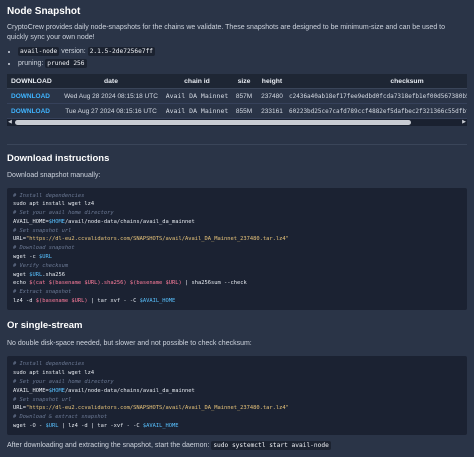  I want to click on code-token: wget -c, so click(26, 257).